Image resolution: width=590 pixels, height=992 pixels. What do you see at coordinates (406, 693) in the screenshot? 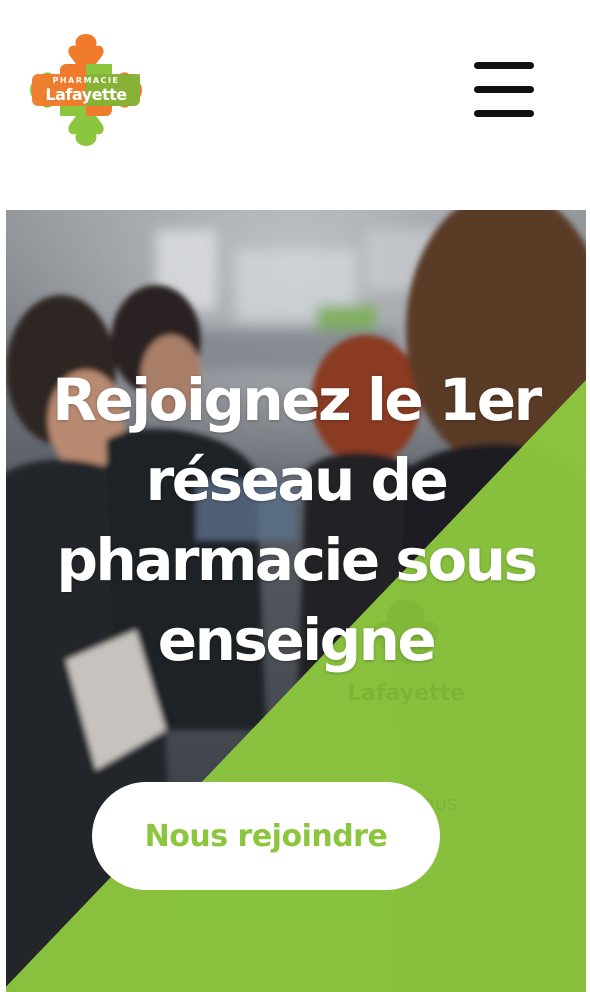
I see `shirt-lafayette-text: Lafayette` at bounding box center [406, 693].